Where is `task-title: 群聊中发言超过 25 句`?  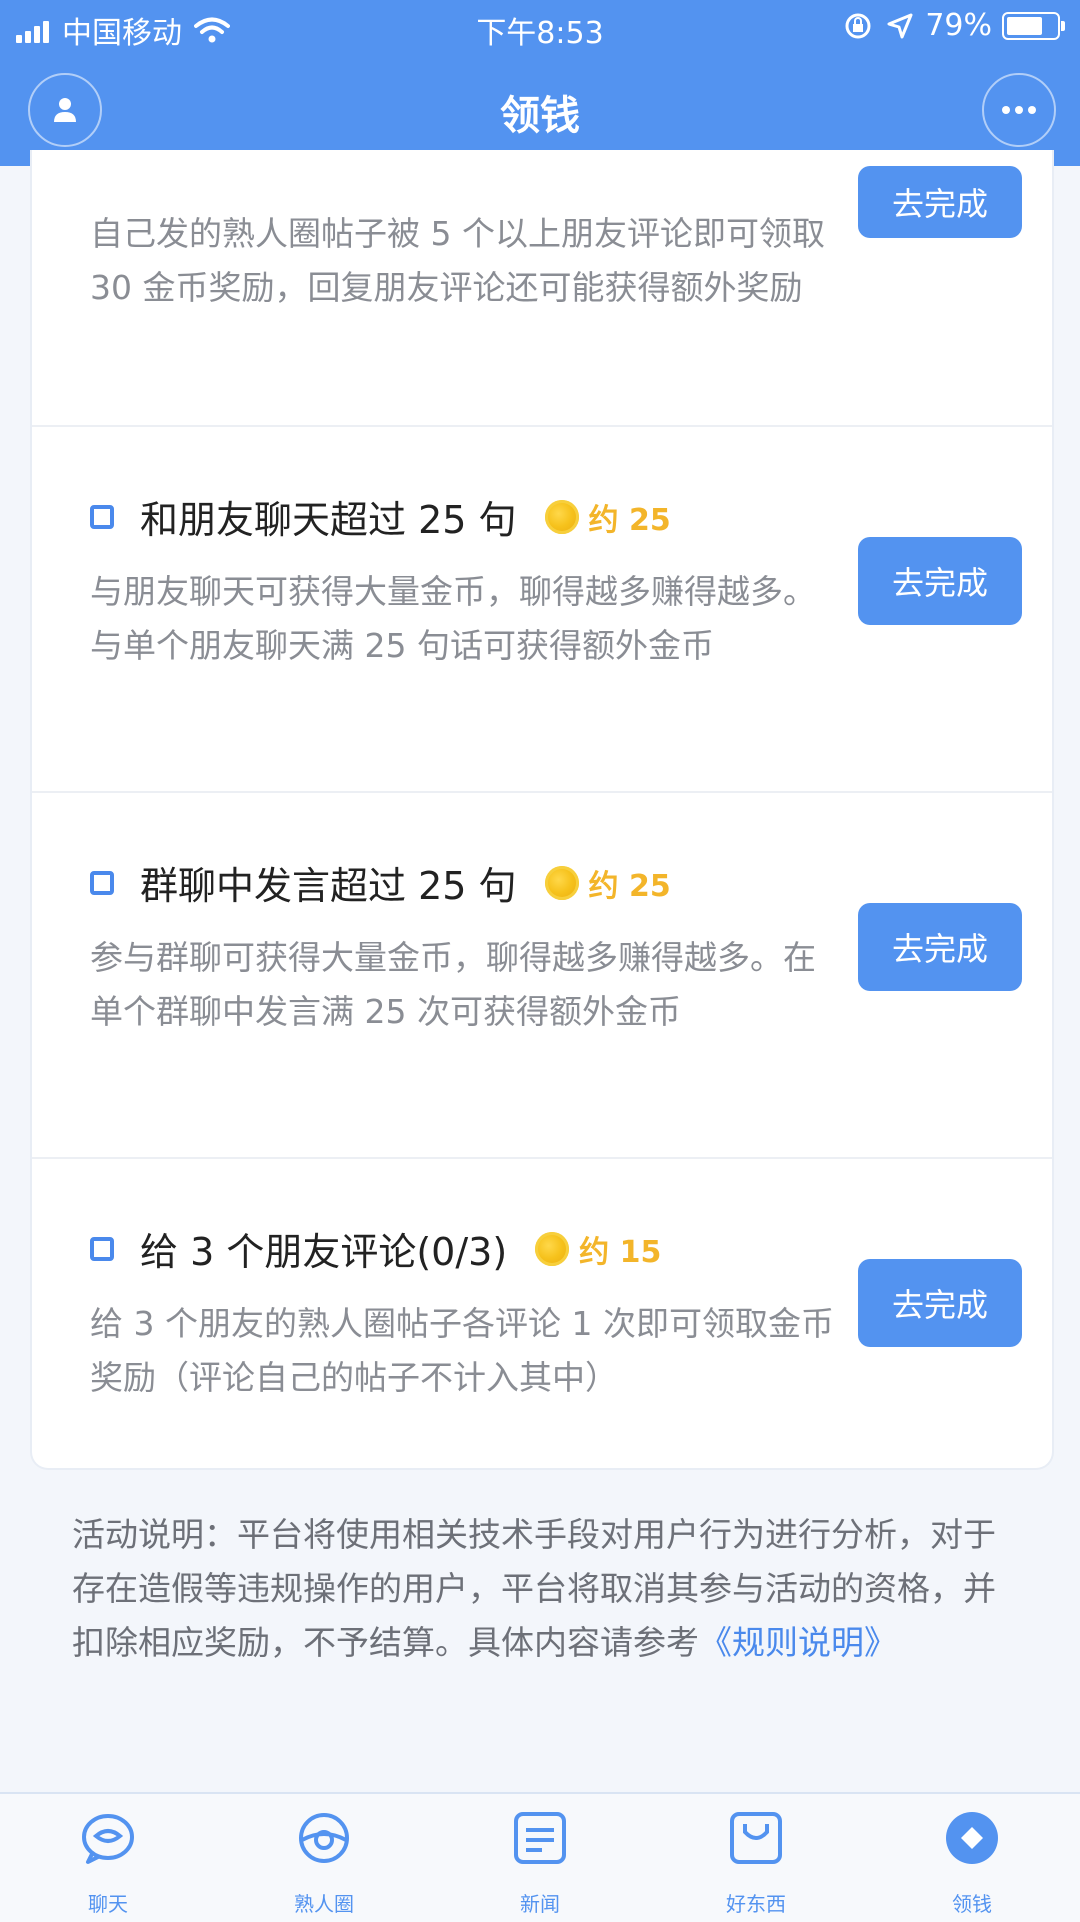 task-title: 群聊中发言超过 25 句 is located at coordinates (328, 886).